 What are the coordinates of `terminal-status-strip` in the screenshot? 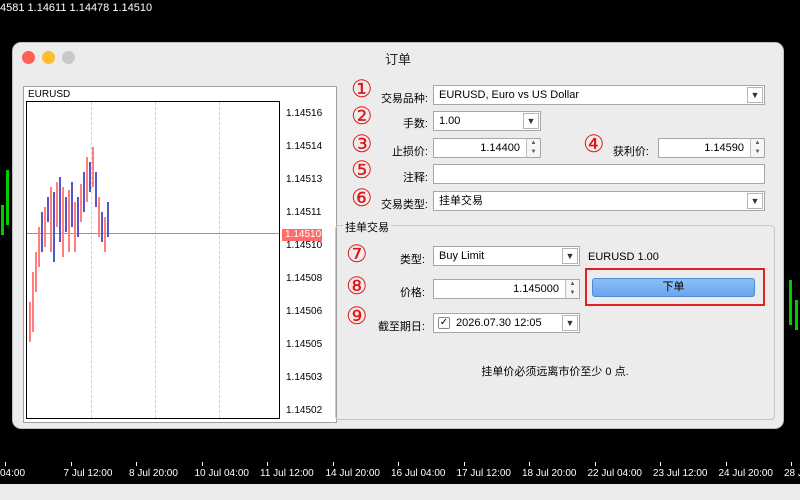 It's located at (400, 492).